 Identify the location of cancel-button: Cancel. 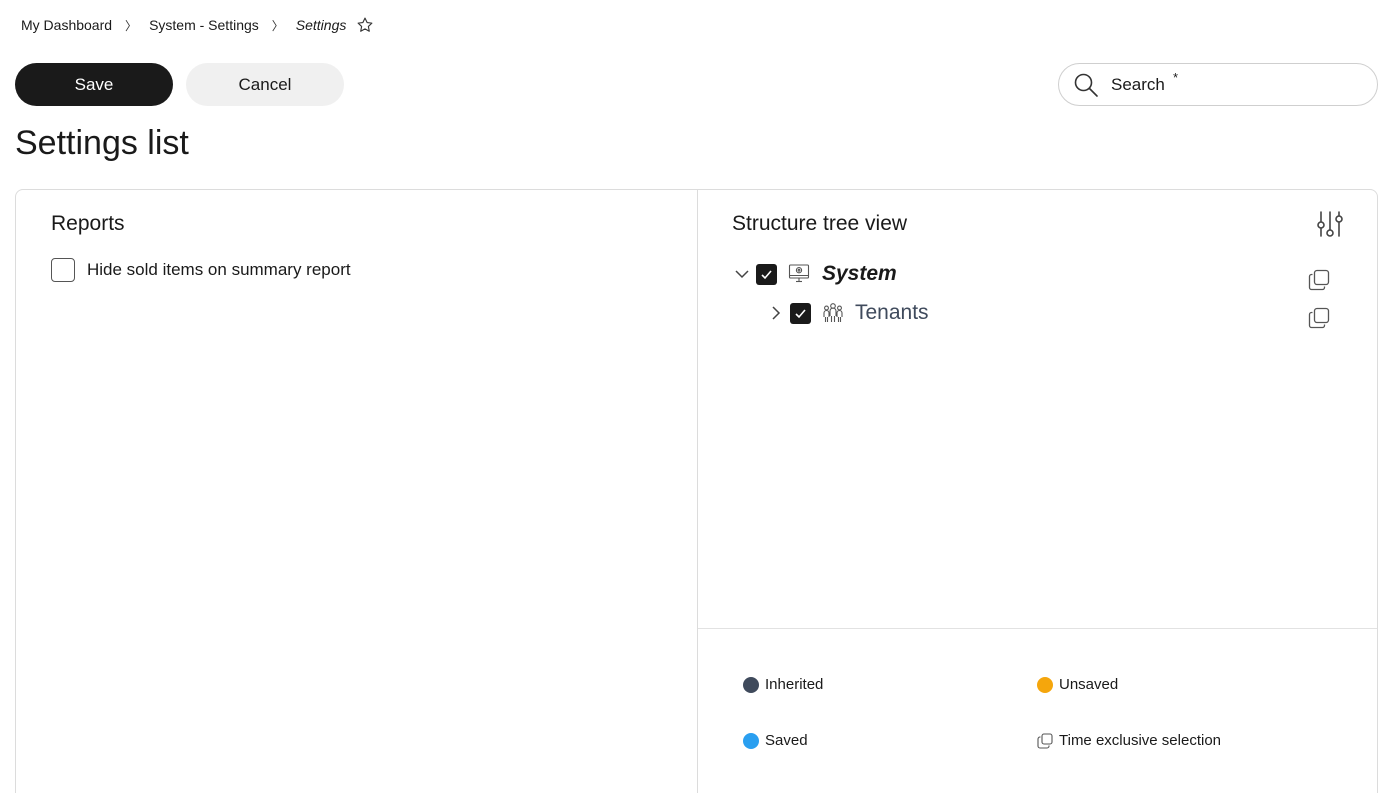
(265, 84).